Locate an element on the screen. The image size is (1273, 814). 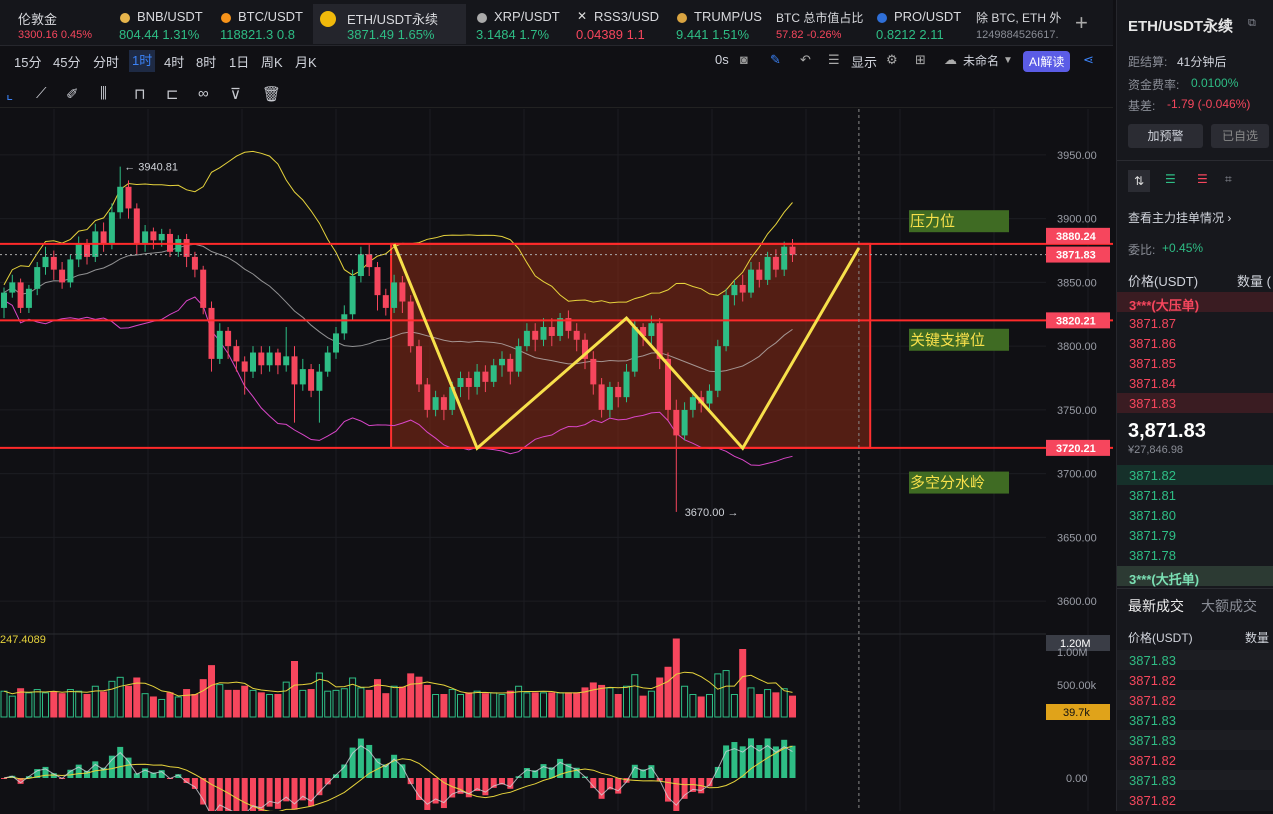
pen-icon: ✎ is located at coordinates (775, 60).